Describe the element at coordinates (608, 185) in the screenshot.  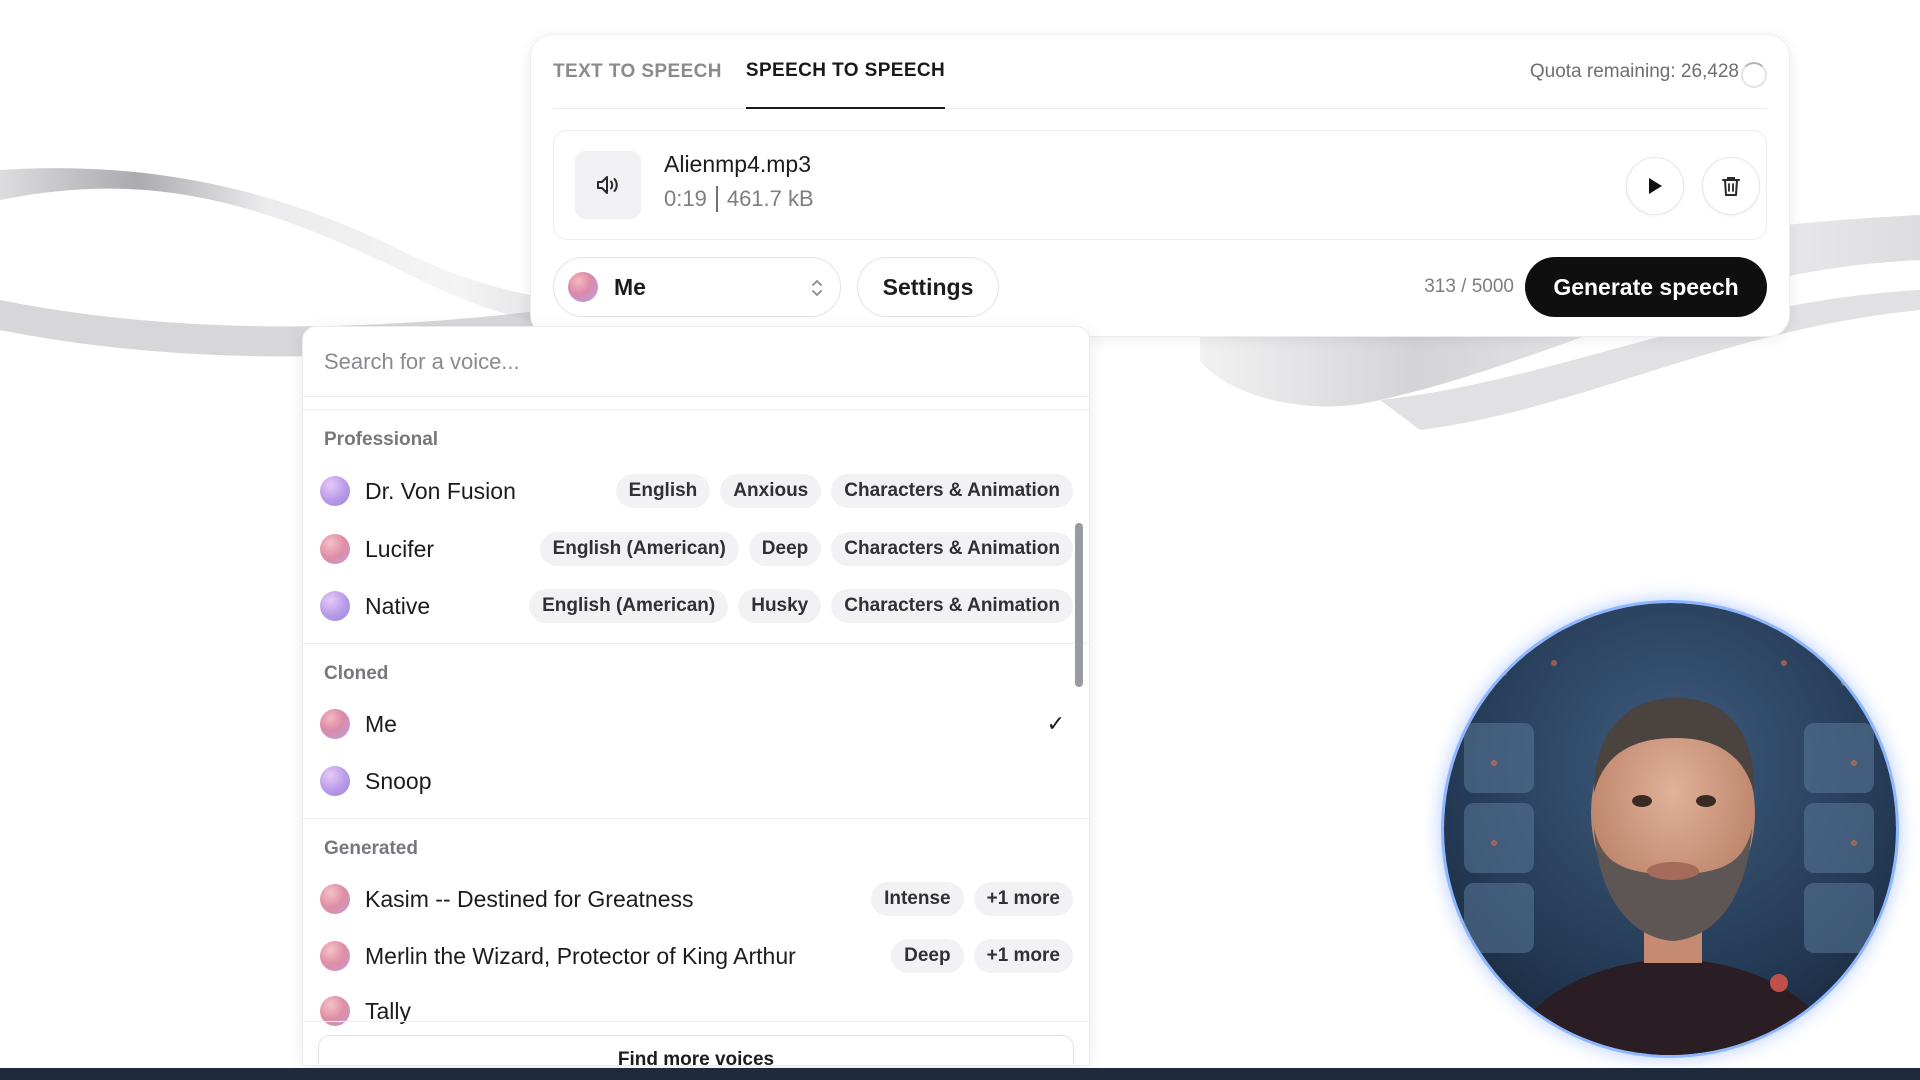
I see `speaker-icon` at that location.